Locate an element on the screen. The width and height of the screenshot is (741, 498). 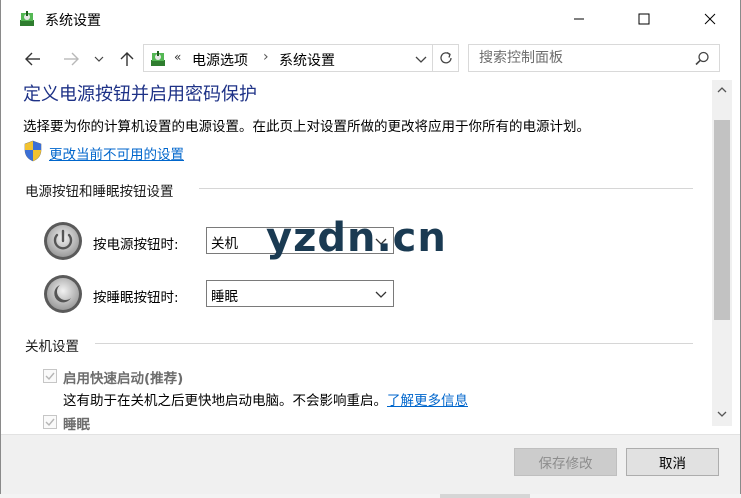
scrollbar-thumb is located at coordinates (722, 220).